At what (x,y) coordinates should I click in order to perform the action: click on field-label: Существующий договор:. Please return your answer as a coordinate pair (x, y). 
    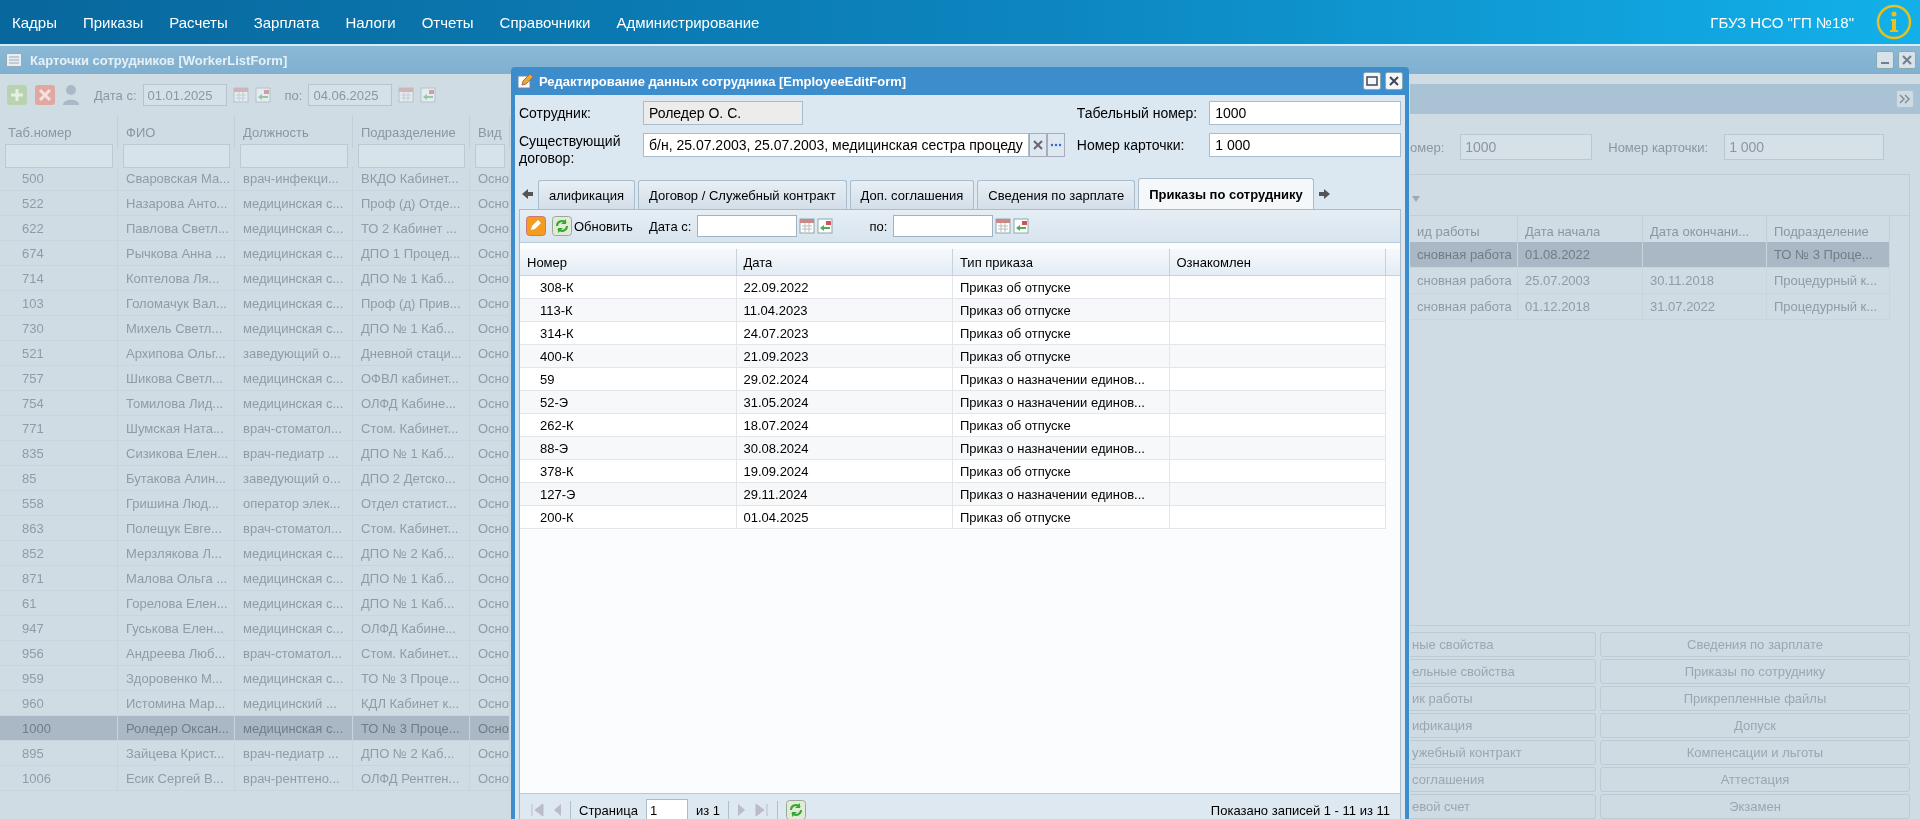
    Looking at the image, I should click on (570, 150).